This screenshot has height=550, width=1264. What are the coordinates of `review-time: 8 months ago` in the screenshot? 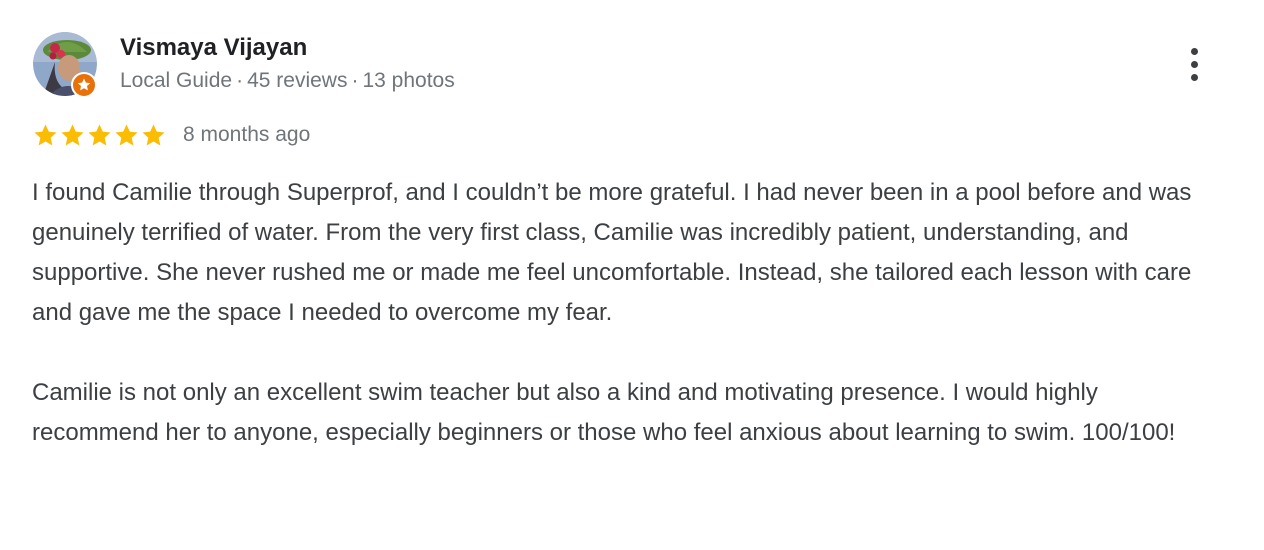 It's located at (247, 134).